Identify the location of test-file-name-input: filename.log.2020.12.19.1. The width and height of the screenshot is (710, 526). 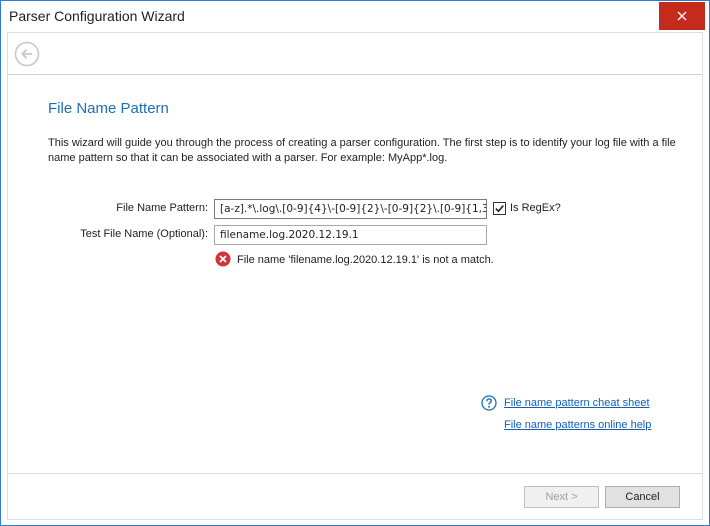
(350, 235).